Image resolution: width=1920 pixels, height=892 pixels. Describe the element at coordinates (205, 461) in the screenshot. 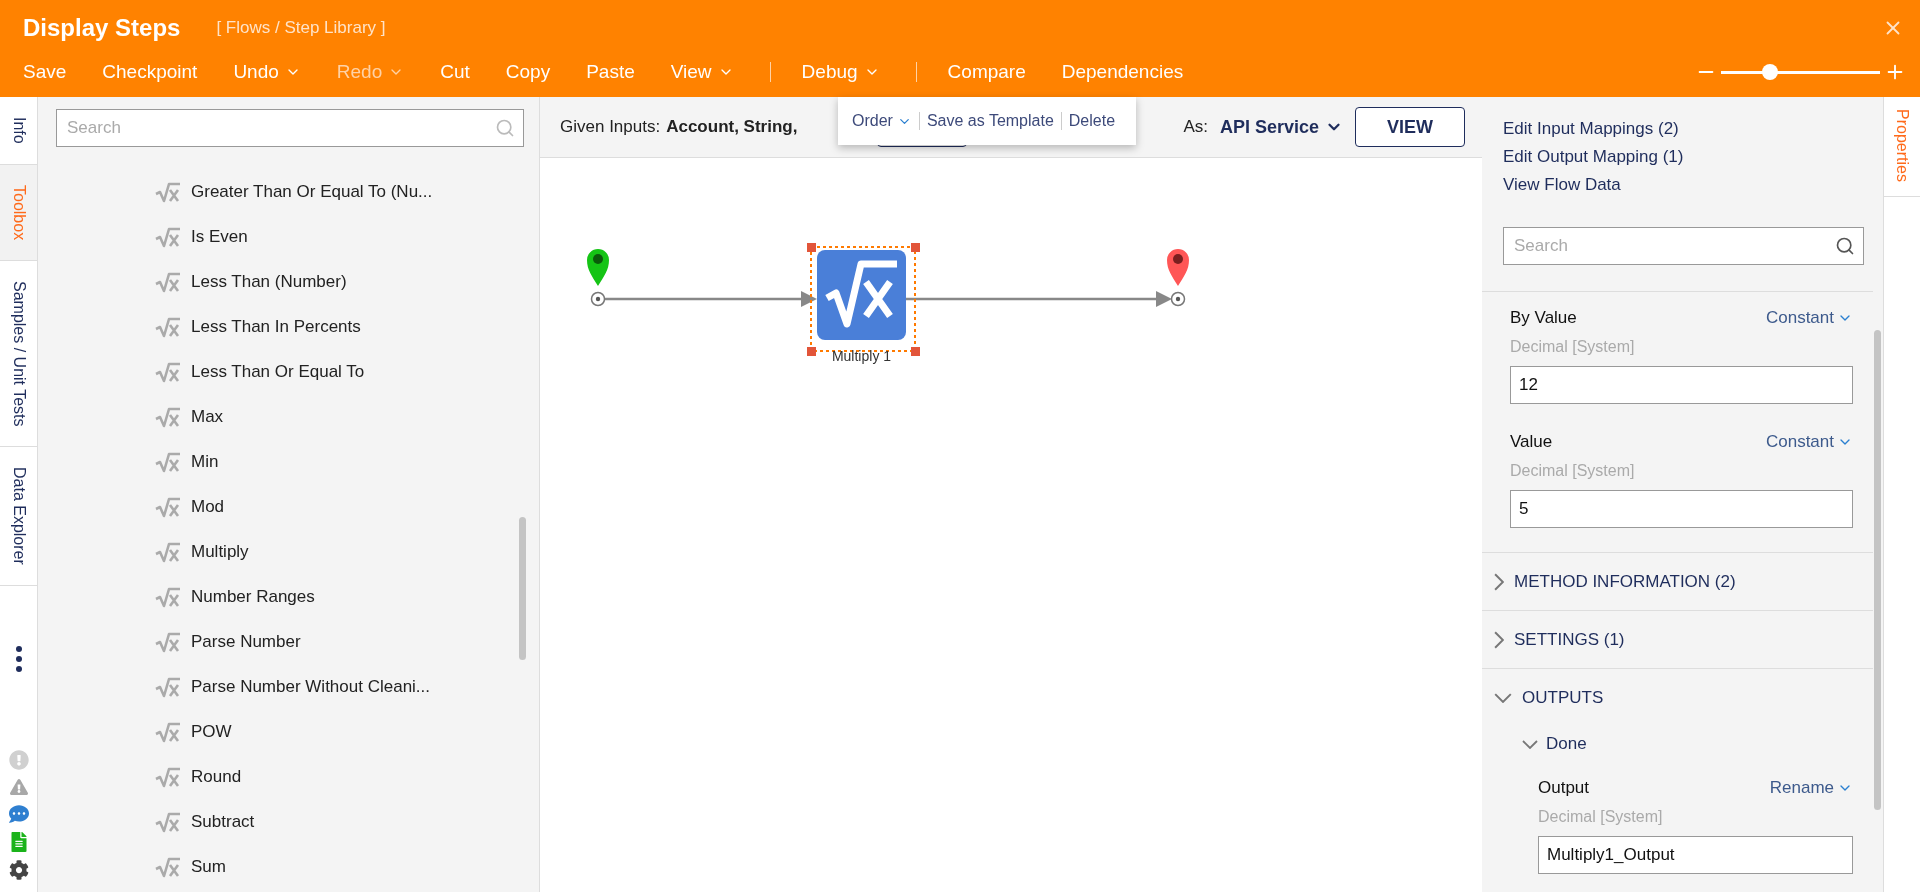

I see `toolbox-item: Min` at that location.